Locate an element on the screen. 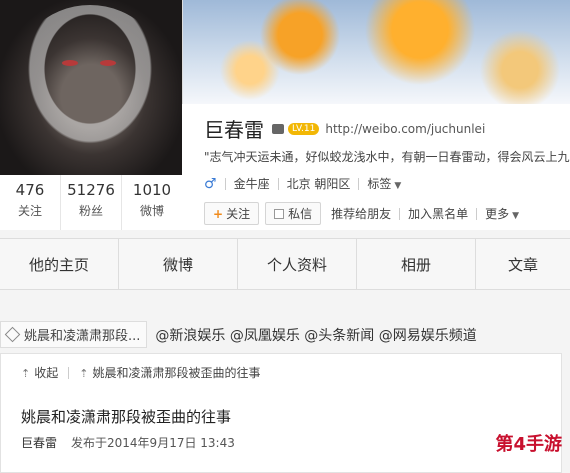 This screenshot has width=570, height=473. follow-button: + 关注 is located at coordinates (232, 213).